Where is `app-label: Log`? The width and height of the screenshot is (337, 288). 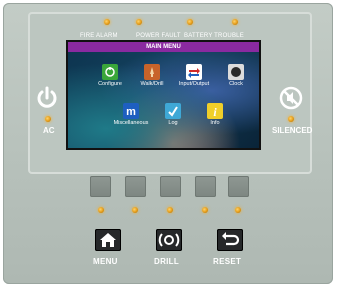
app-label: Log is located at coordinates (173, 123).